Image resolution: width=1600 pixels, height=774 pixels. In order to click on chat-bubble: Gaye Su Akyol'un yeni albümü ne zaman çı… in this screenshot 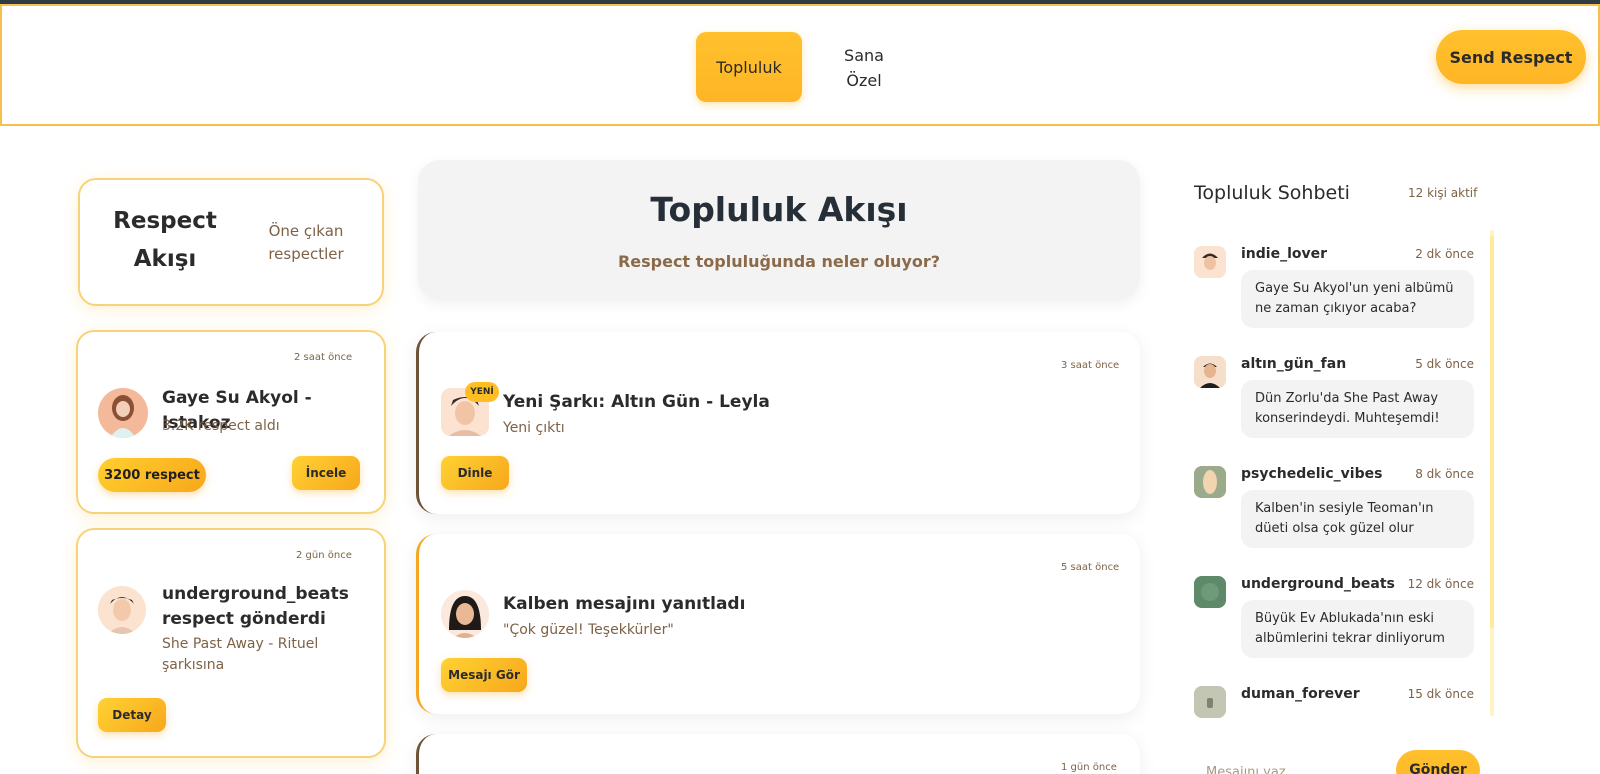, I will do `click(1357, 299)`.